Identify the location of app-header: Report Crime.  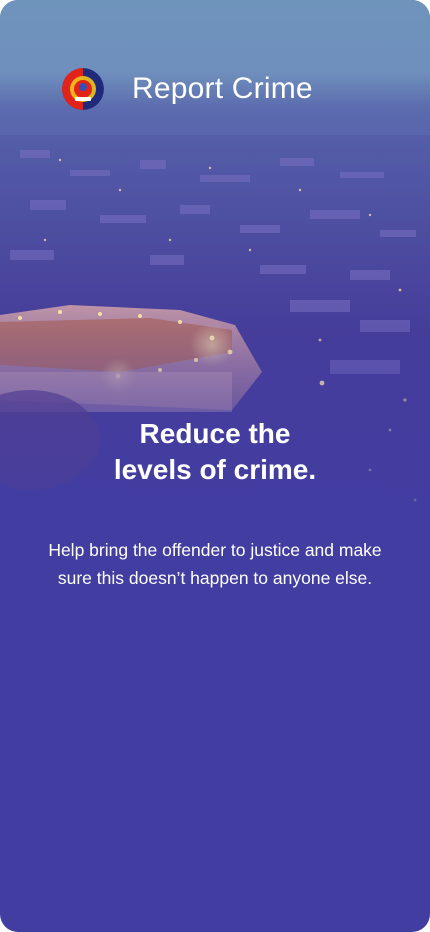
(187, 89).